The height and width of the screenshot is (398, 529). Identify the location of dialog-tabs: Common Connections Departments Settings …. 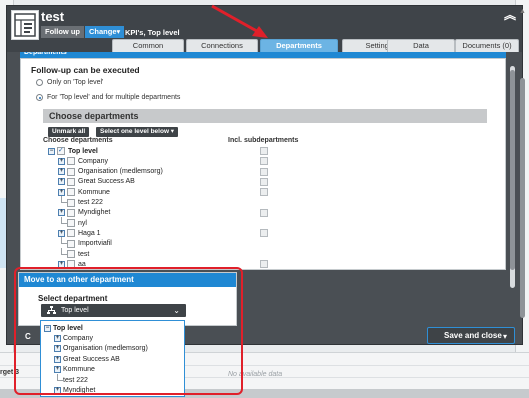
(264, 45).